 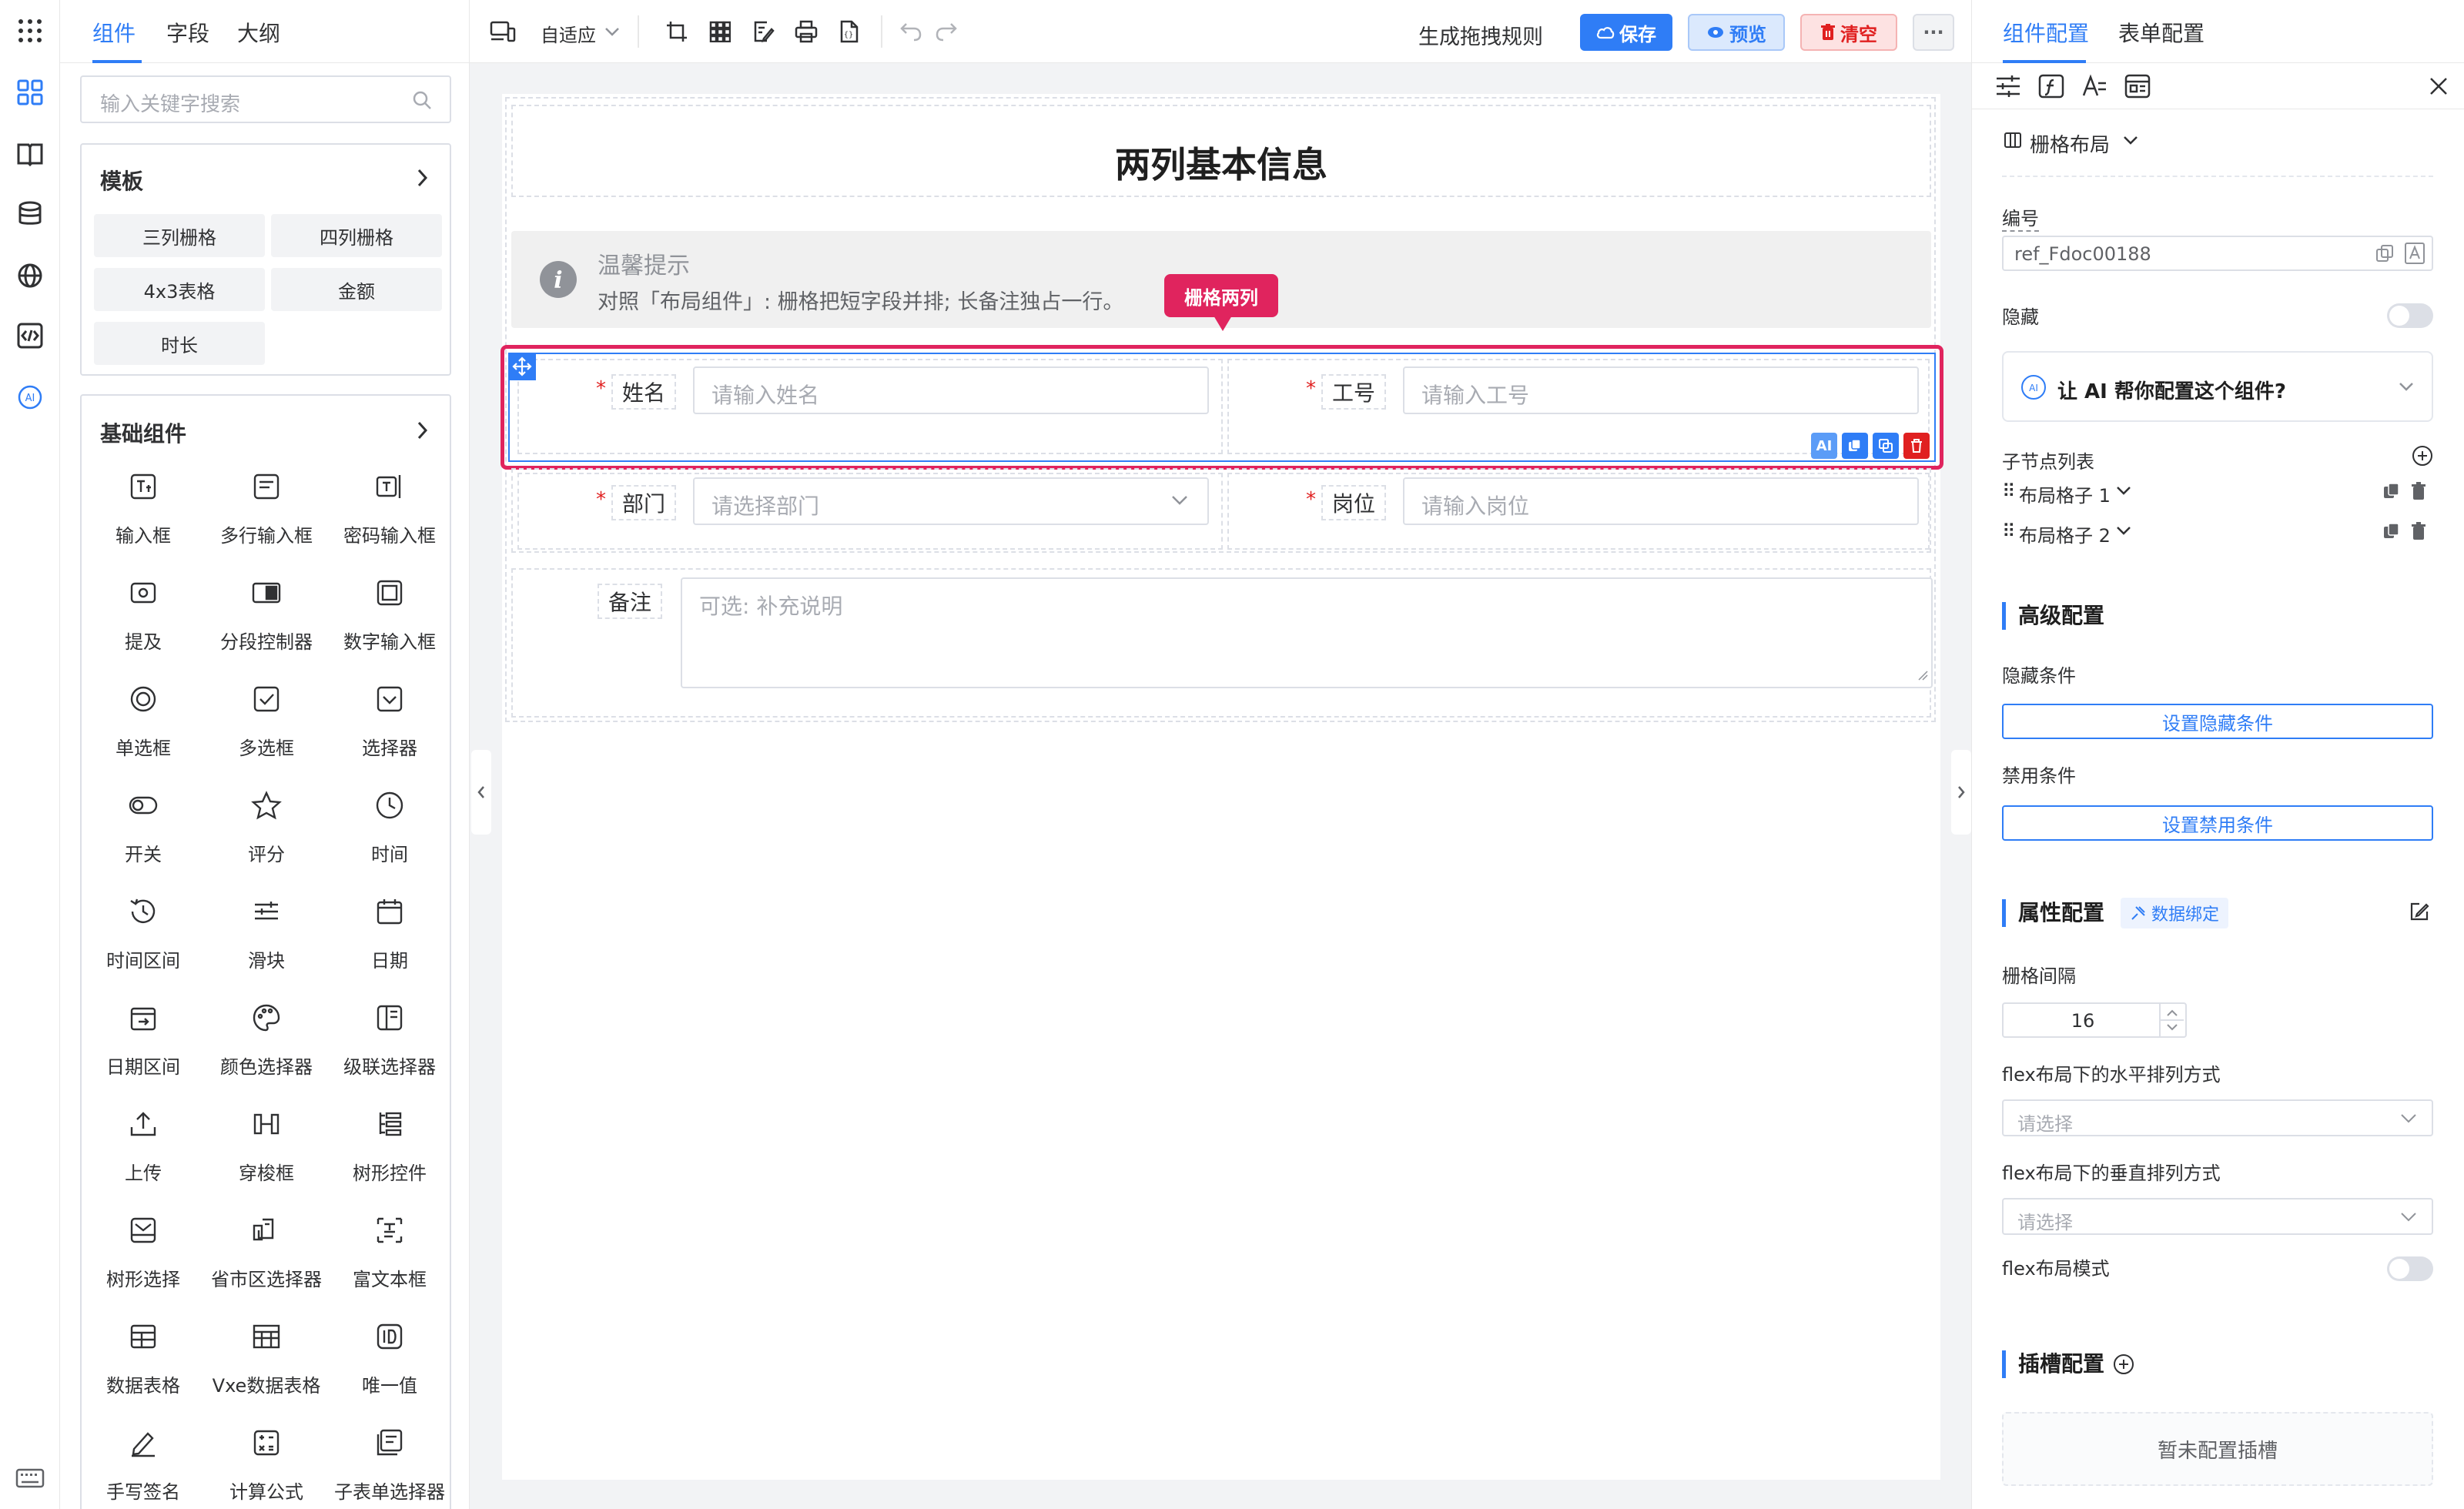 I want to click on text-format-icon, so click(x=2415, y=255).